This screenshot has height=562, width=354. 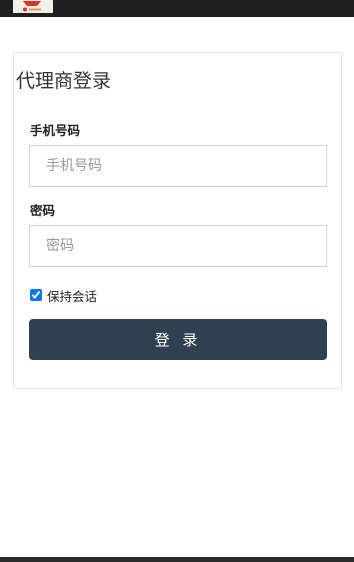 What do you see at coordinates (33, 6) in the screenshot?
I see `brand-logo-icon` at bounding box center [33, 6].